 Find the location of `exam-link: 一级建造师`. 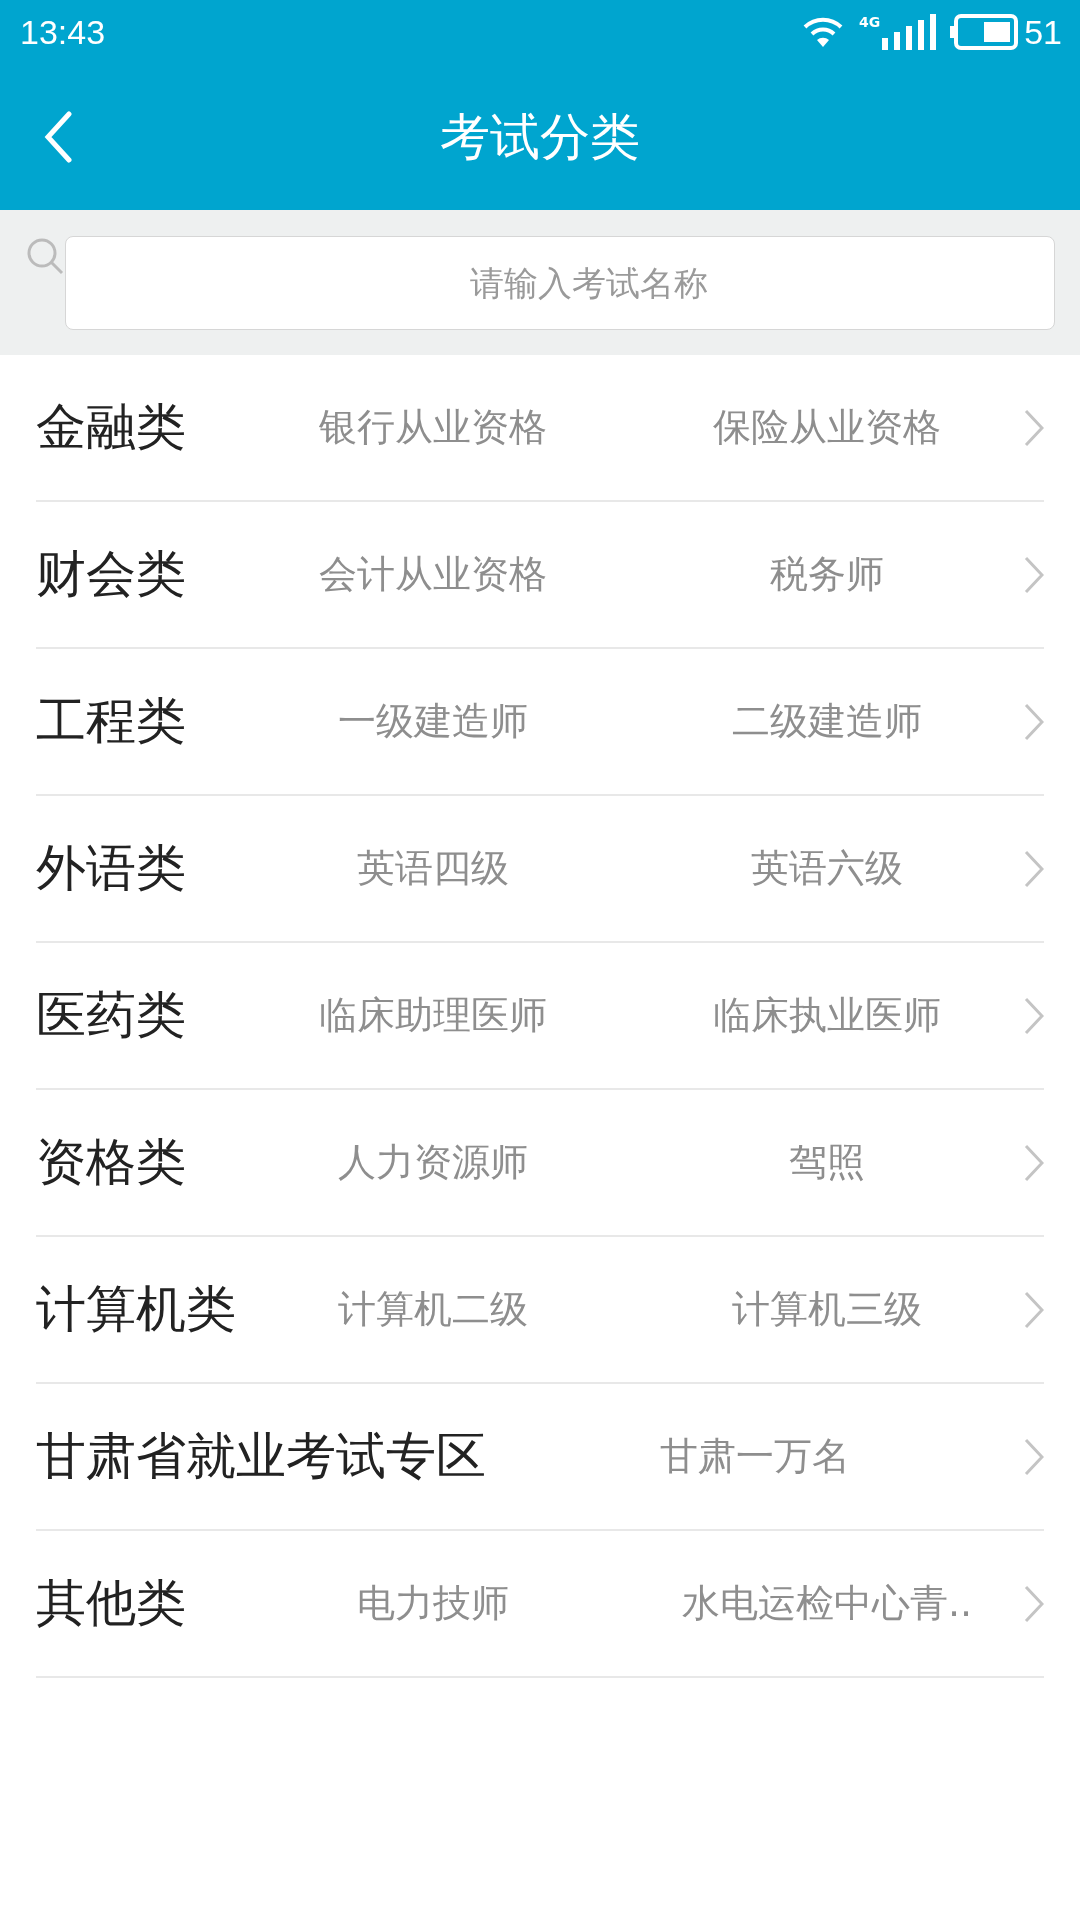

exam-link: 一级建造师 is located at coordinates (433, 721).